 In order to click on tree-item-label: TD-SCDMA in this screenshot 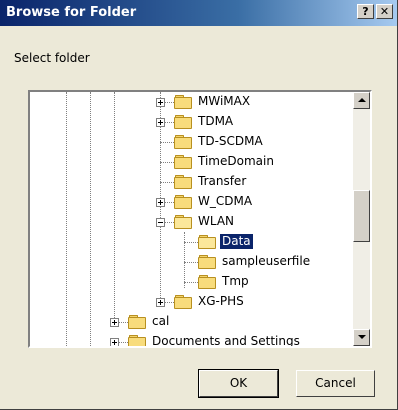, I will do `click(230, 141)`.